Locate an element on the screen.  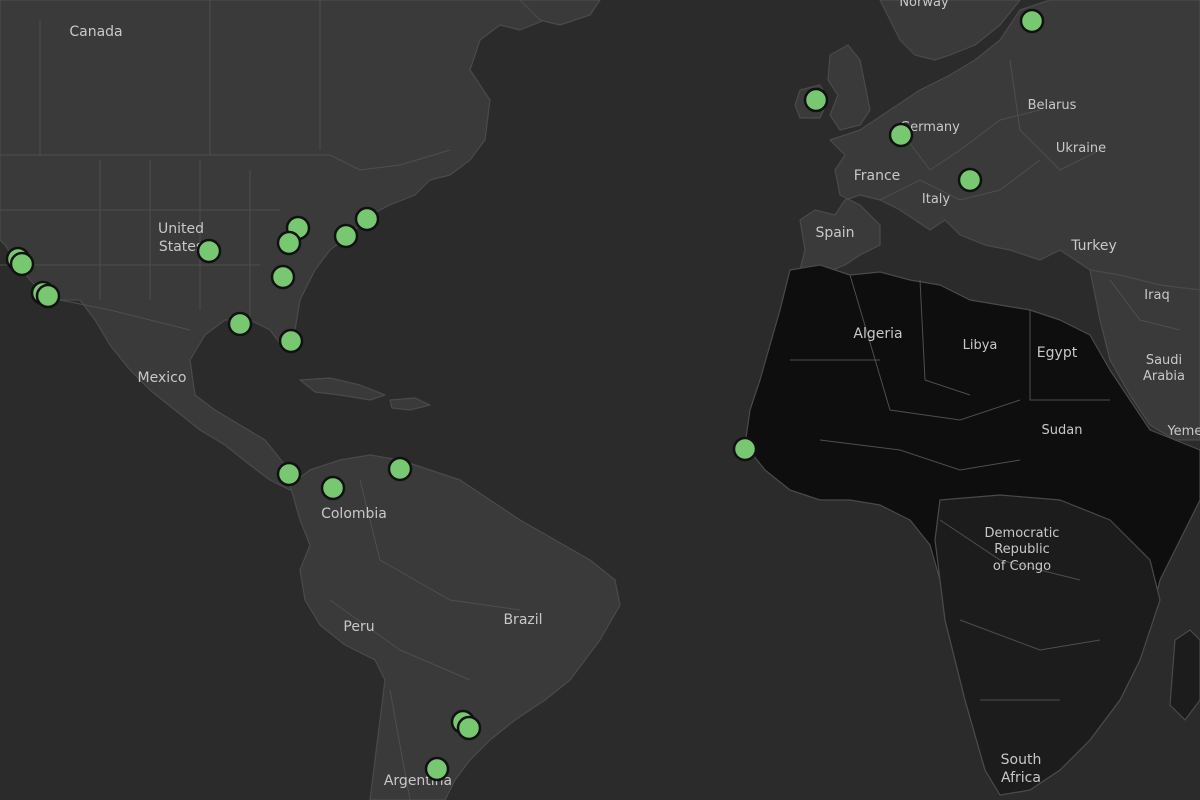
label-colombia: Colombia is located at coordinates (354, 514).